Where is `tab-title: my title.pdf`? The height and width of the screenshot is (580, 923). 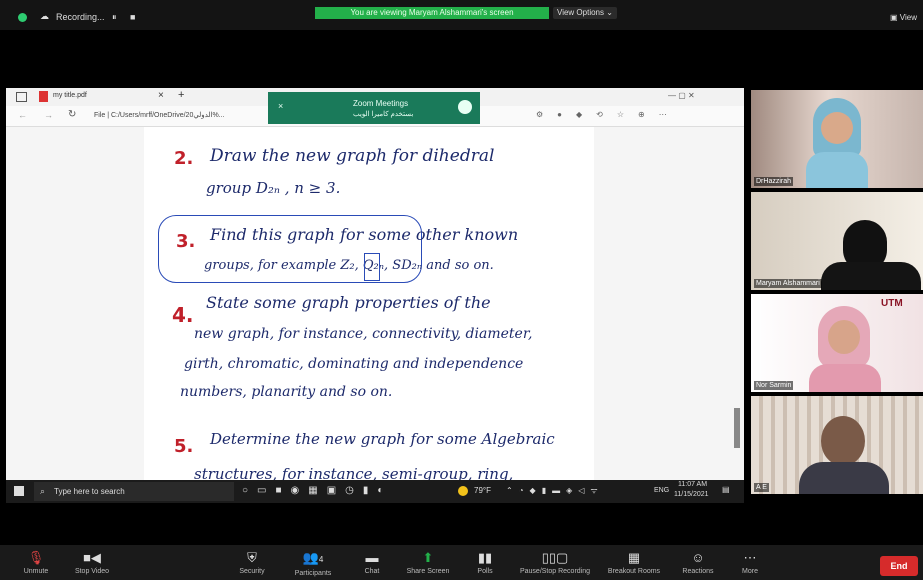 tab-title: my title.pdf is located at coordinates (70, 95).